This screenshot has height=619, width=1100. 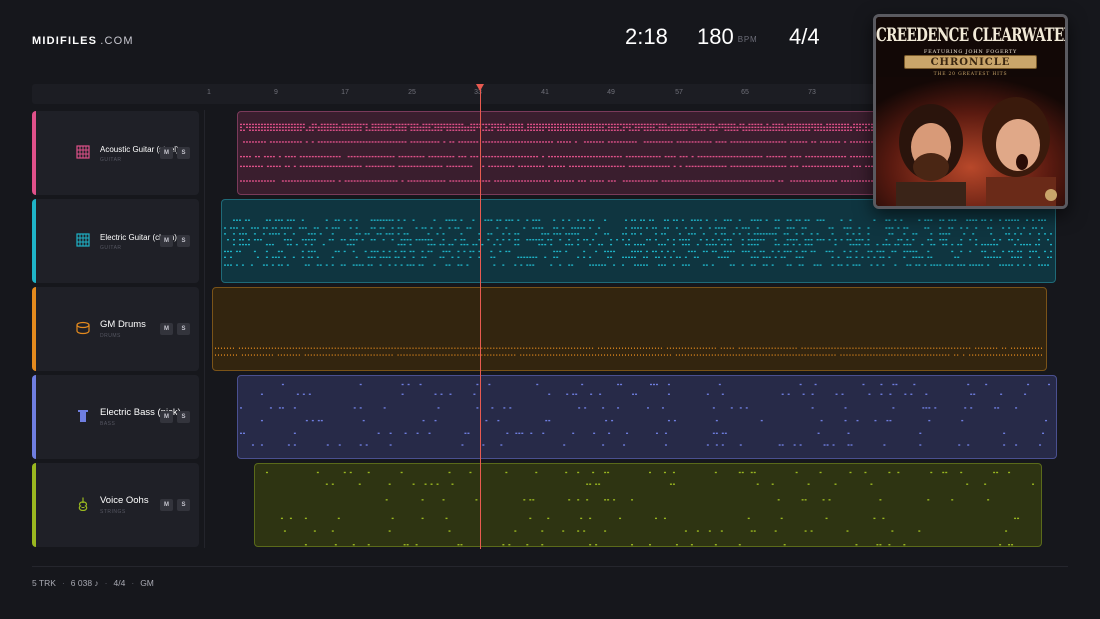 What do you see at coordinates (647, 417) in the screenshot?
I see `clip-bass` at bounding box center [647, 417].